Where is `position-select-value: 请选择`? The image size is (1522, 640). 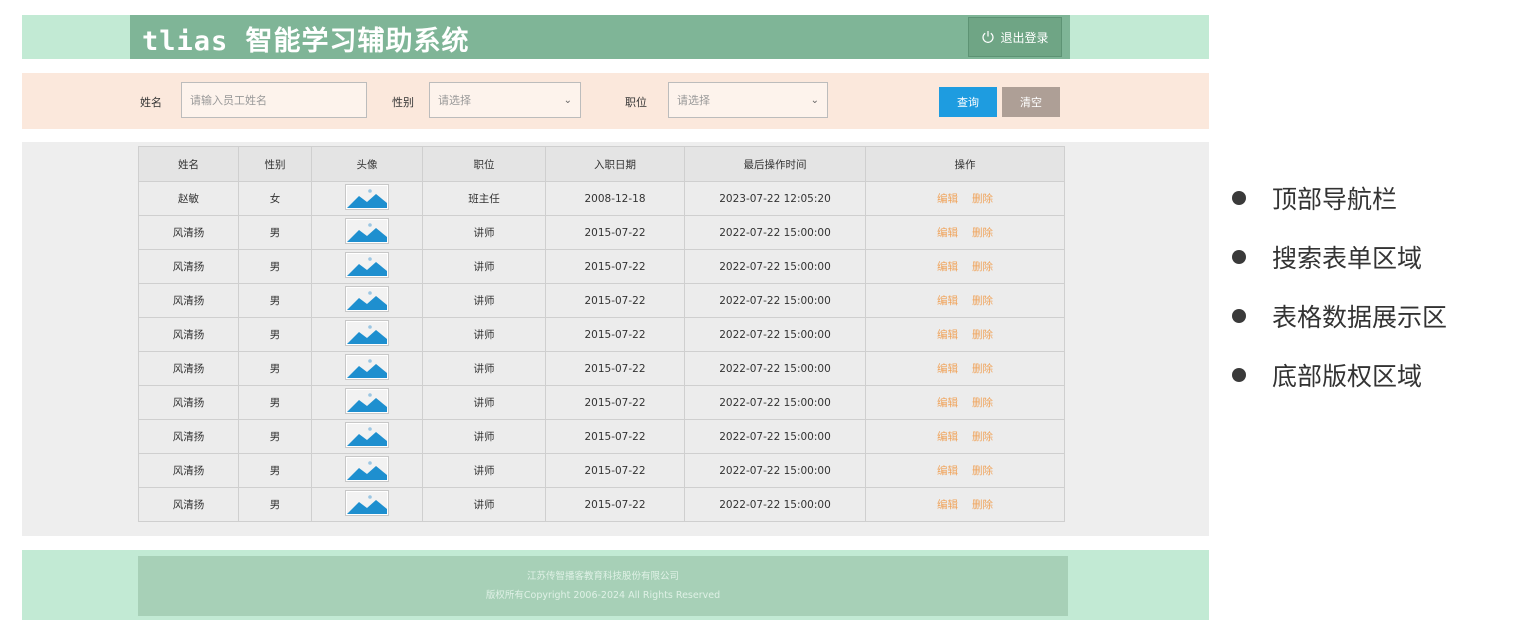 position-select-value: 请选择 is located at coordinates (693, 100).